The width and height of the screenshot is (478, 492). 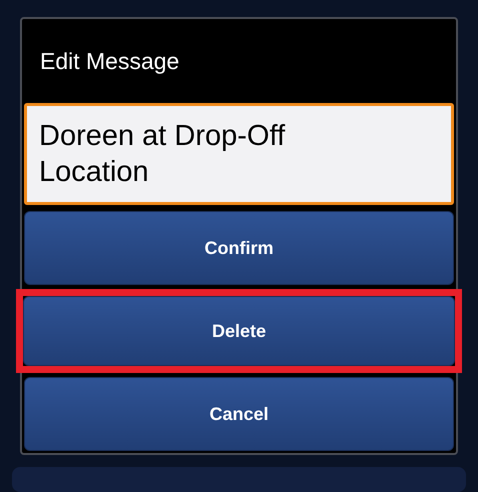 I want to click on list-item, so click(x=239, y=479).